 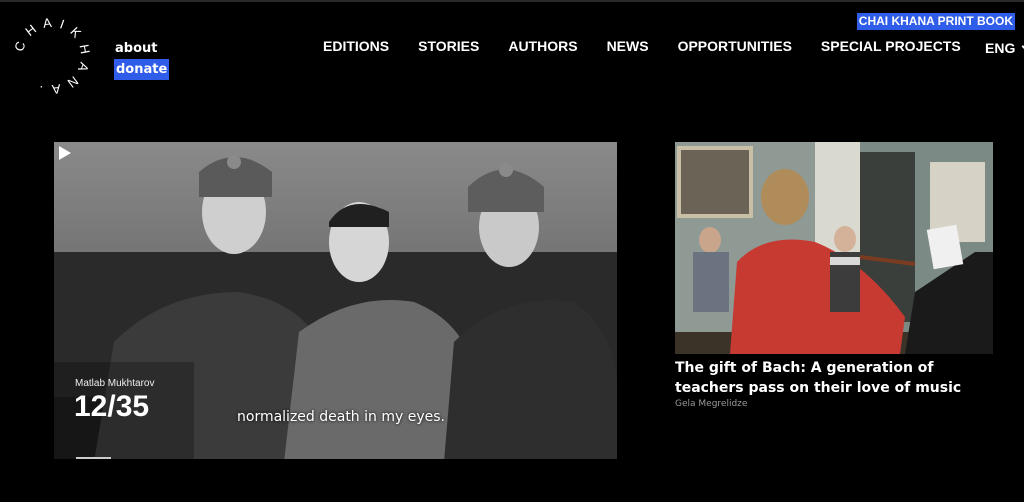 What do you see at coordinates (512, 1) in the screenshot?
I see `top-border` at bounding box center [512, 1].